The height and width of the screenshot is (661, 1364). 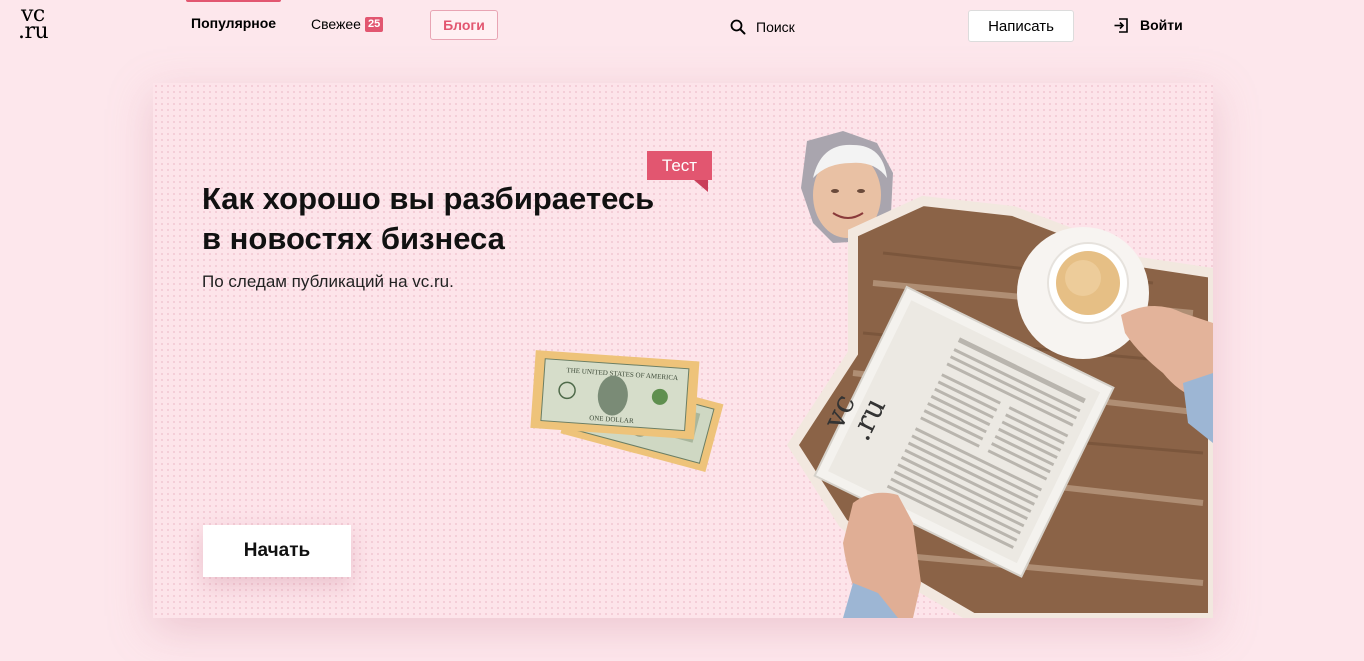 I want to click on login-button: Войти, so click(x=1148, y=25).